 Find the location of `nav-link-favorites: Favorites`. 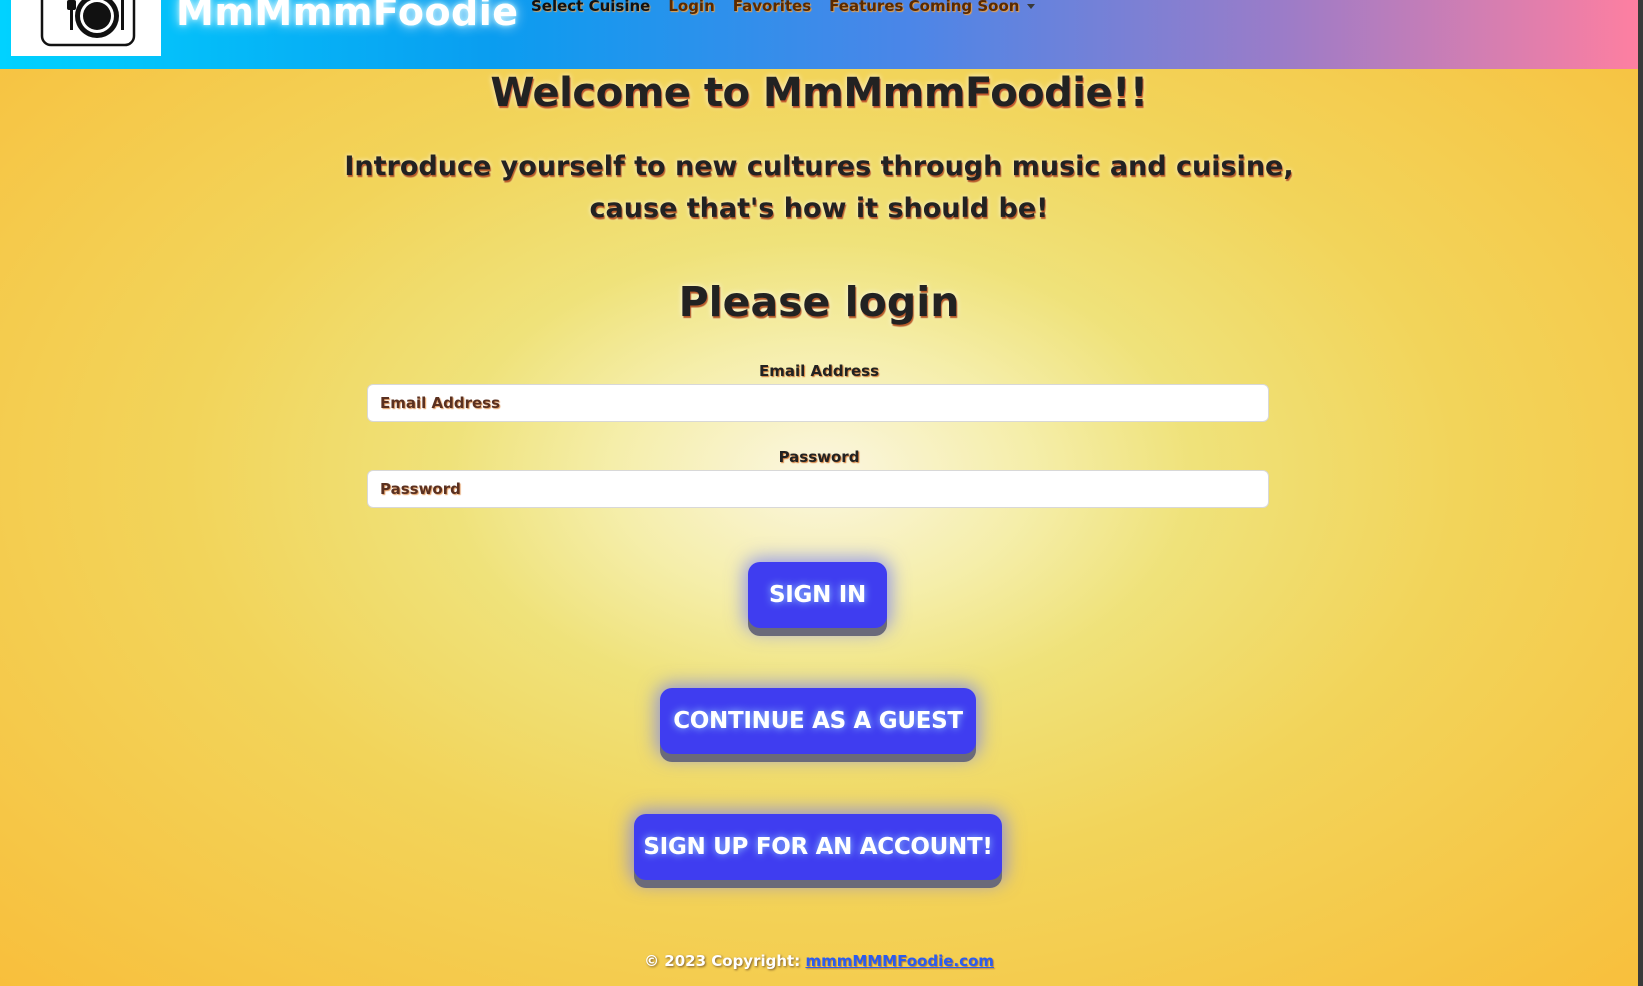

nav-link-favorites: Favorites is located at coordinates (772, 7).